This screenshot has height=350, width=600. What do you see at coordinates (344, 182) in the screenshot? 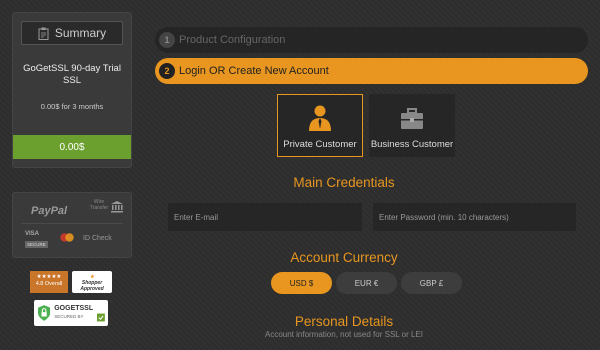
I see `main-credentials-heading: Main Credentials` at bounding box center [344, 182].